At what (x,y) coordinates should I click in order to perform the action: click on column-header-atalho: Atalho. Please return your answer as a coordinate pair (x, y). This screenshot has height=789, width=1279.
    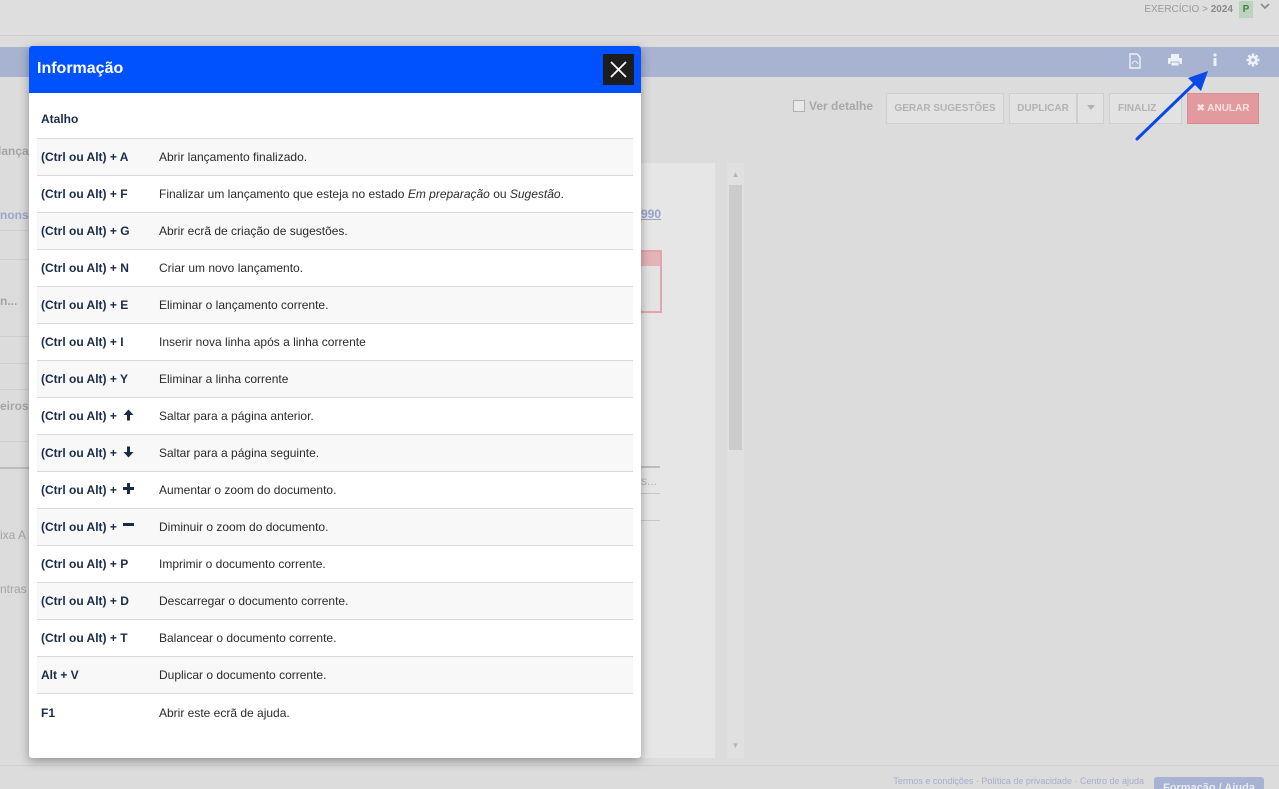
    Looking at the image, I should click on (60, 118).